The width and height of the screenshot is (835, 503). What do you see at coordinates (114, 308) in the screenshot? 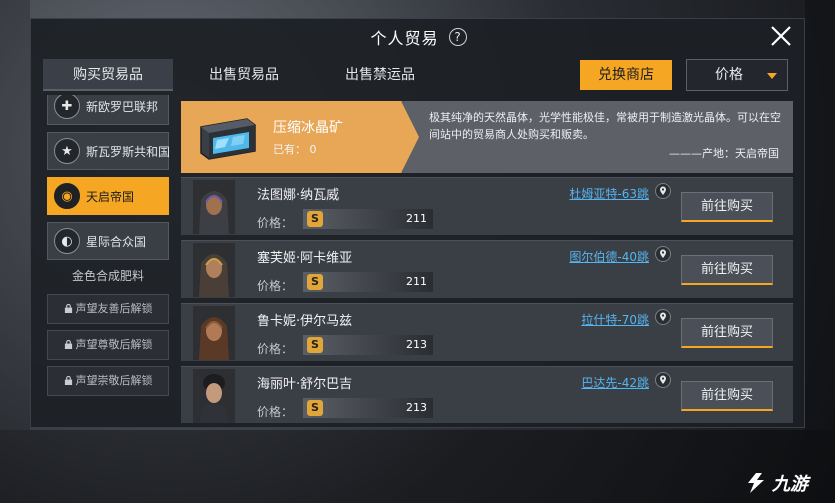
I see `locked-label: 声望友善后解锁` at bounding box center [114, 308].